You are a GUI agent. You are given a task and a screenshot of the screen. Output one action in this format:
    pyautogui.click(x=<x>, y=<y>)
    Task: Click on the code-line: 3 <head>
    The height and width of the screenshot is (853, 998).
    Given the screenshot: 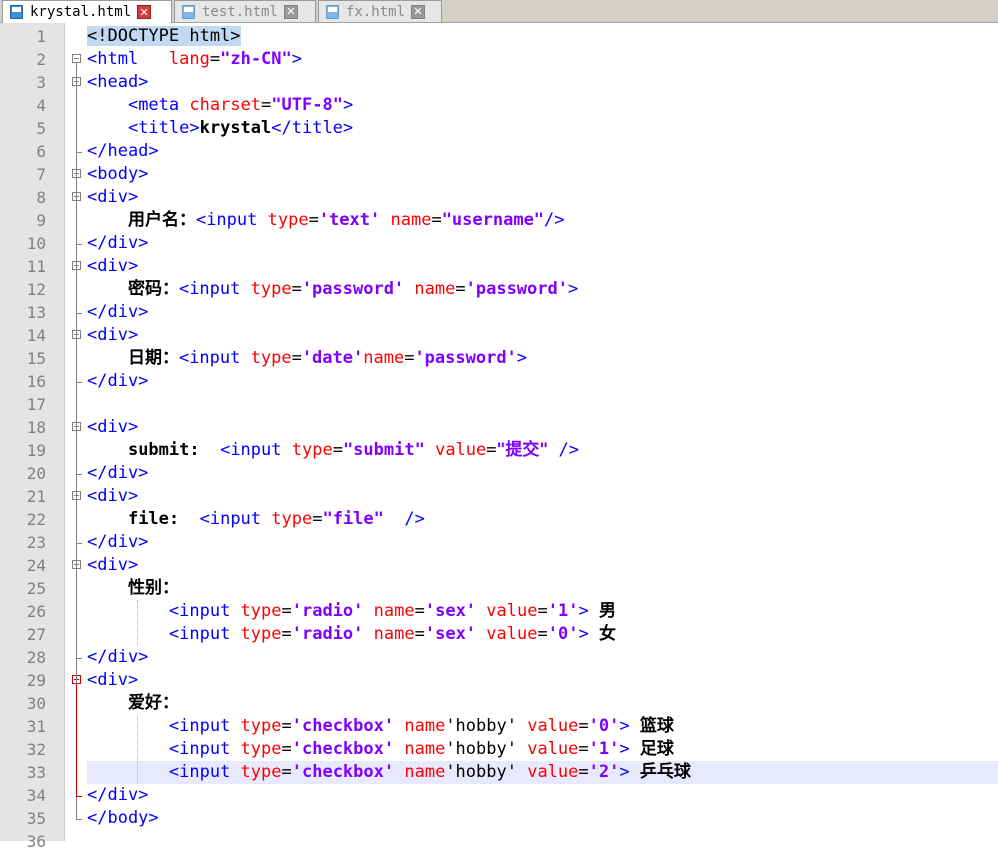 What is the action you would take?
    pyautogui.click(x=499, y=82)
    